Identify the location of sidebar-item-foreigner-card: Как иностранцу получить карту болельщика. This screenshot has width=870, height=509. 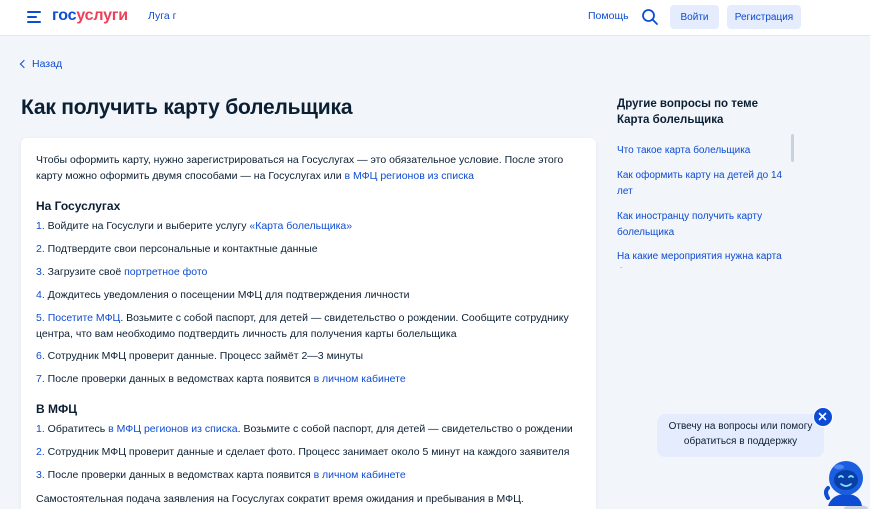
(702, 224).